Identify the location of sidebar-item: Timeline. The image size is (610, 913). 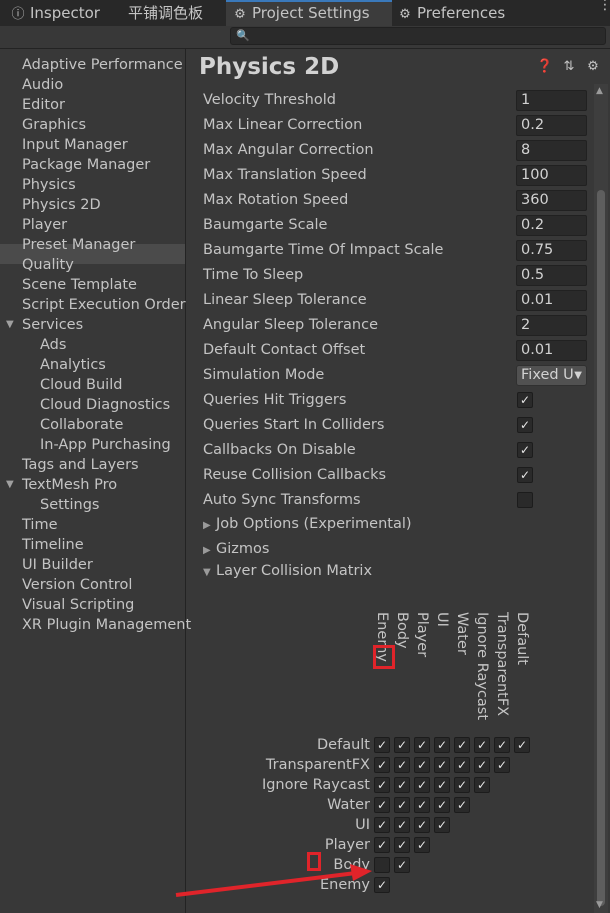
(53, 545).